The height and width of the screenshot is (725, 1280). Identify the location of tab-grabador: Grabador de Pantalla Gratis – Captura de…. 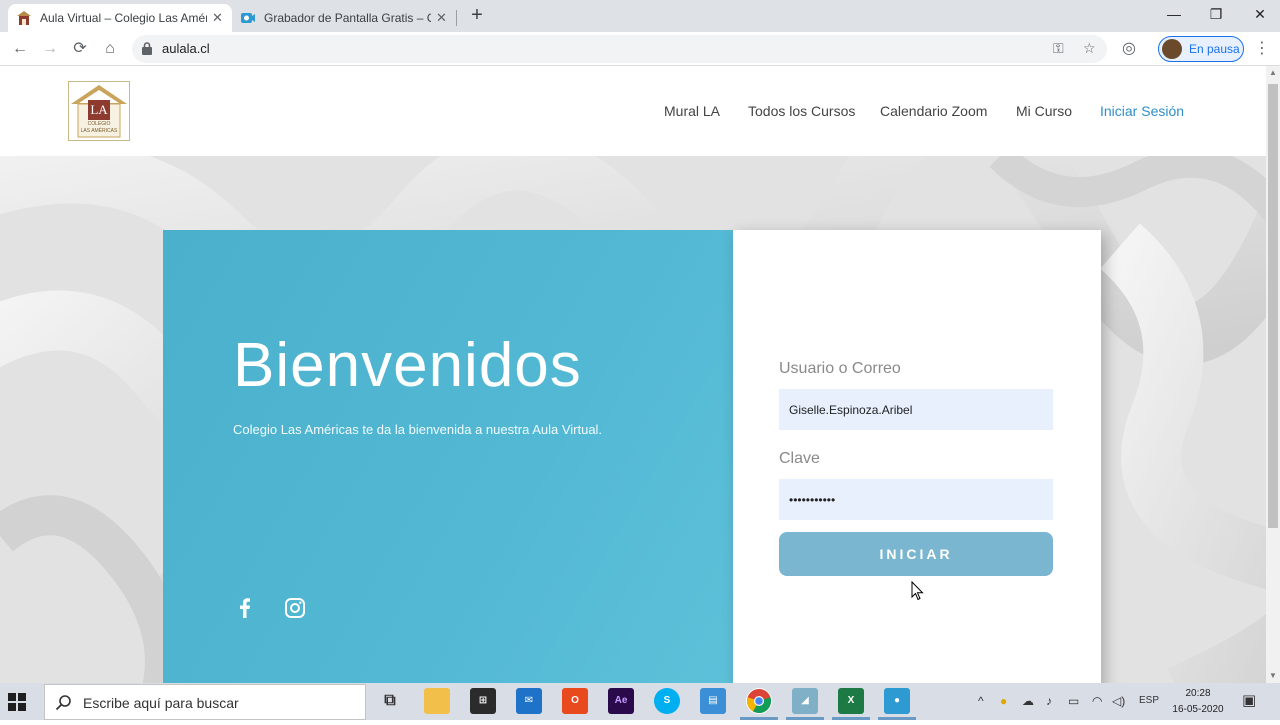
(344, 18).